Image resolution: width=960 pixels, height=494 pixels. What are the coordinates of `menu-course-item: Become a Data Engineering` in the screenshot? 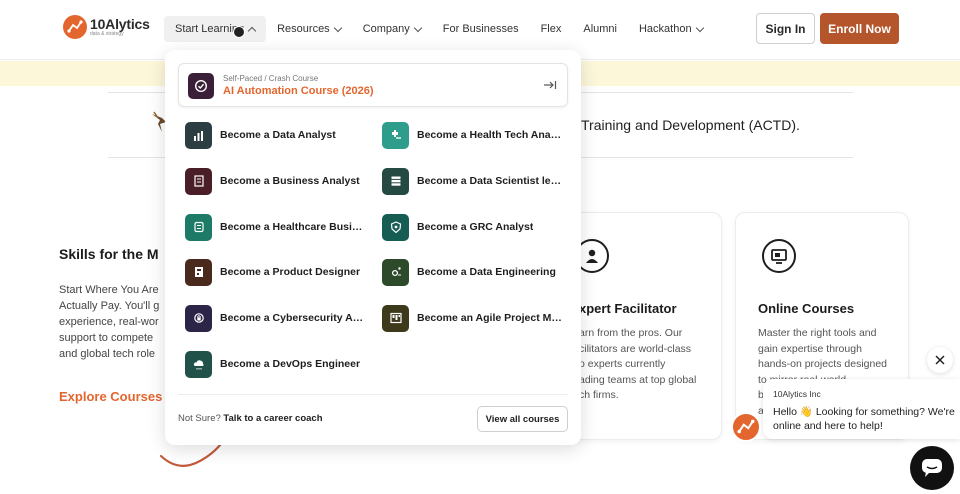 It's located at (469, 272).